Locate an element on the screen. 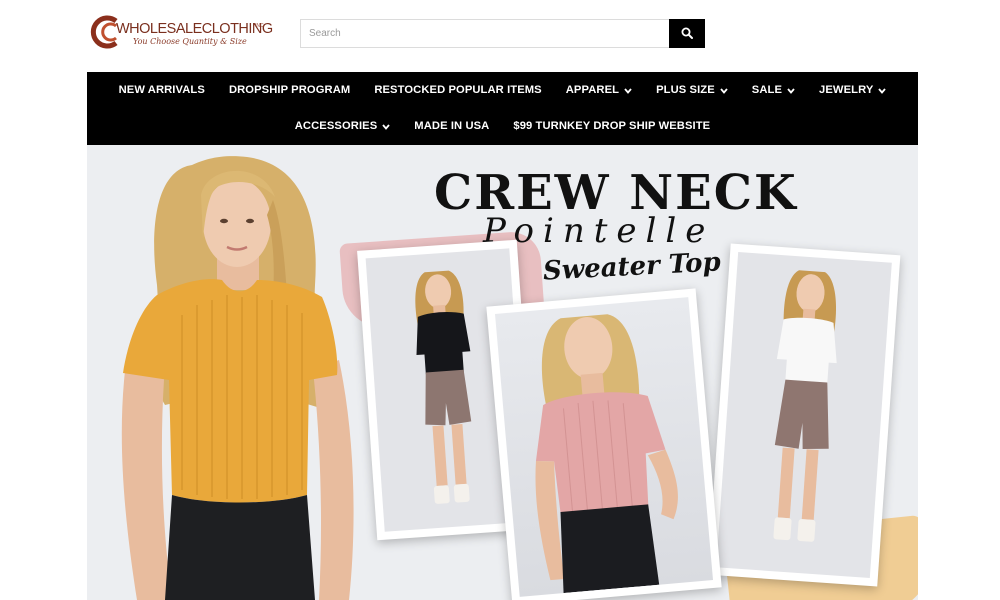  nav-item-turnkey-drop-ship-website: $99 TURNKEY DROP SHIP WEBSITE is located at coordinates (611, 126).